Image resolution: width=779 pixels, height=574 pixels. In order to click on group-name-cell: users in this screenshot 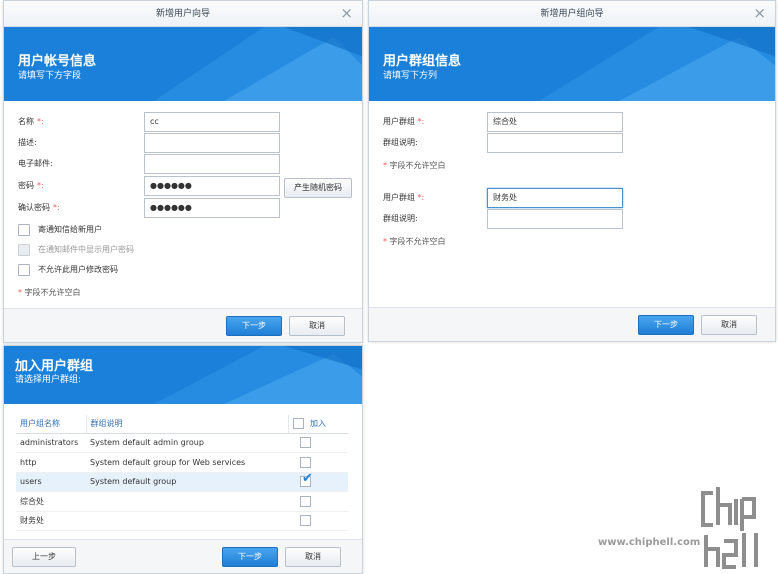, I will do `click(51, 482)`.